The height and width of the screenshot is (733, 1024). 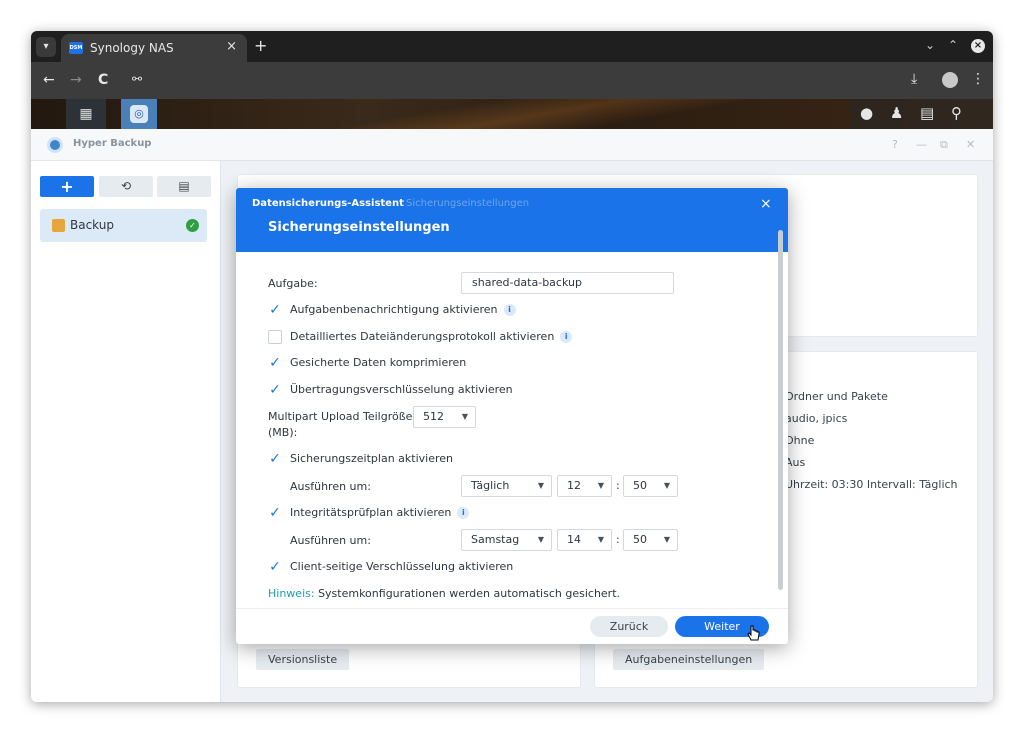 What do you see at coordinates (137, 79) in the screenshot?
I see `site-info-icon: ⚯` at bounding box center [137, 79].